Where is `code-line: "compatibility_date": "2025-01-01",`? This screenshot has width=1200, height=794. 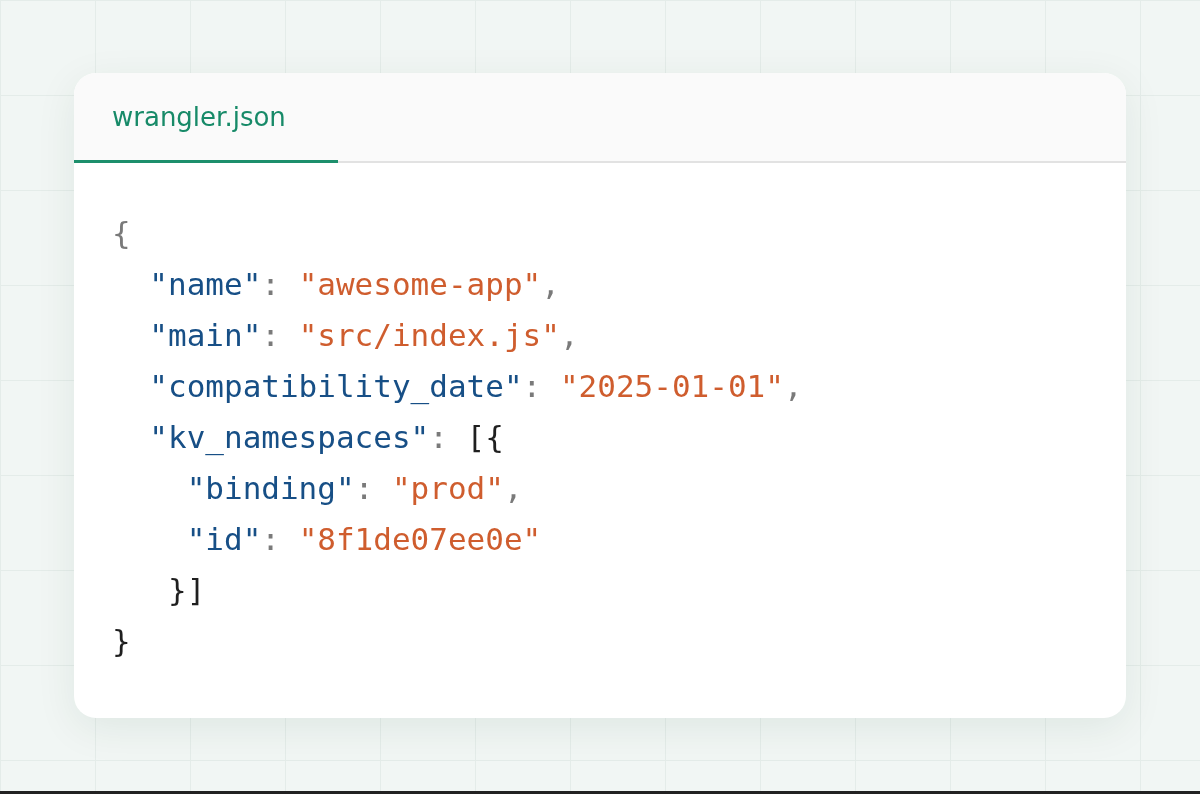
code-line: "compatibility_date": "2025-01-01", is located at coordinates (476, 387).